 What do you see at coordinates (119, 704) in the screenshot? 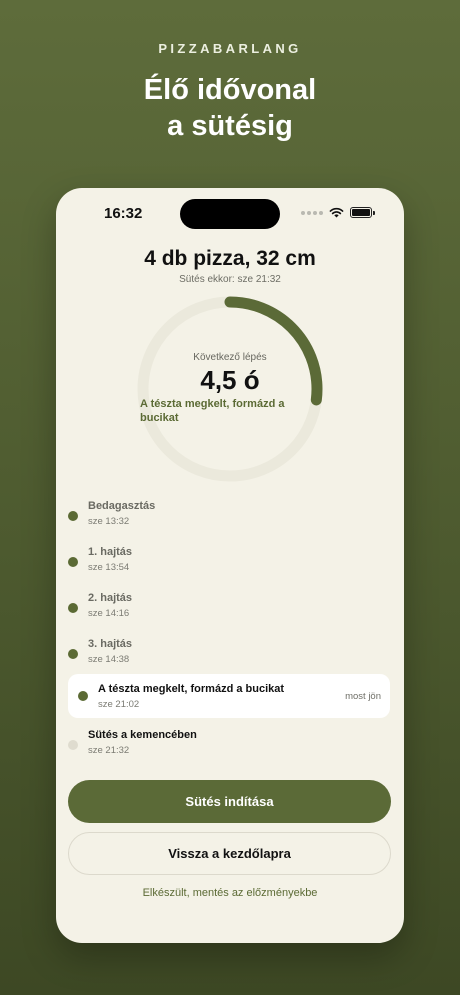
I see `timeline-item-time: sze 21:02` at bounding box center [119, 704].